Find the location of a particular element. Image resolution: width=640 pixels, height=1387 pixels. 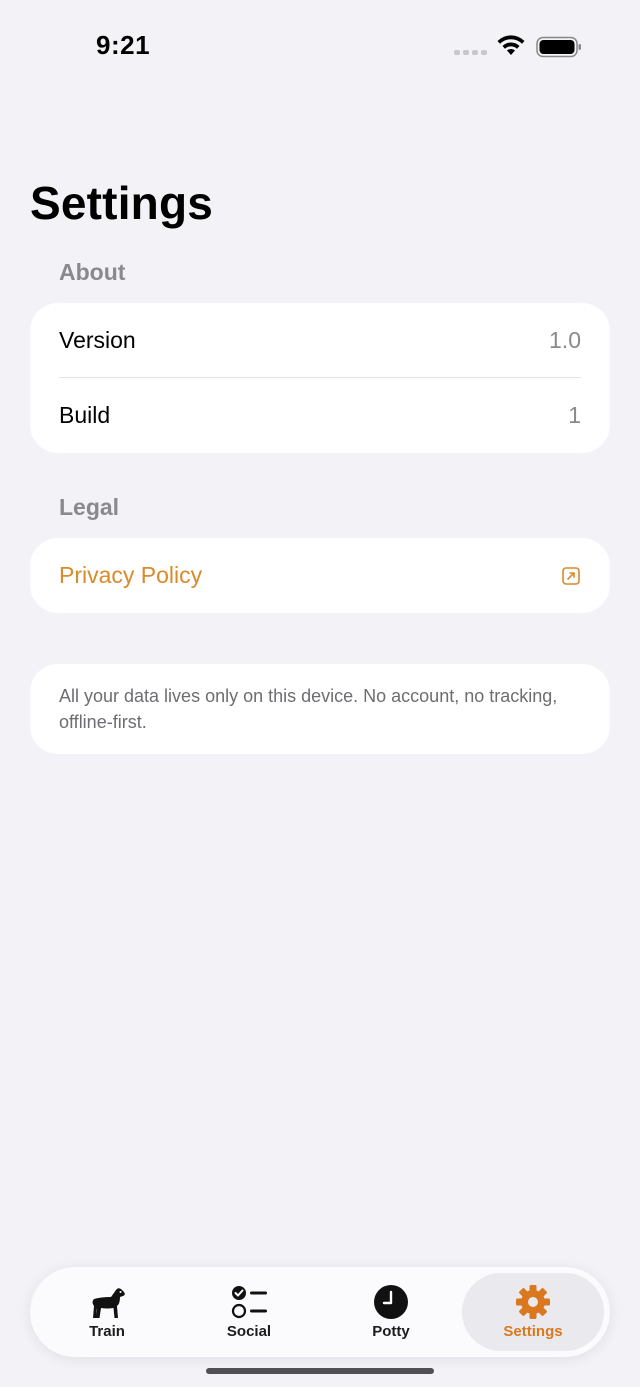

tab-label-train: Train is located at coordinates (107, 1331).